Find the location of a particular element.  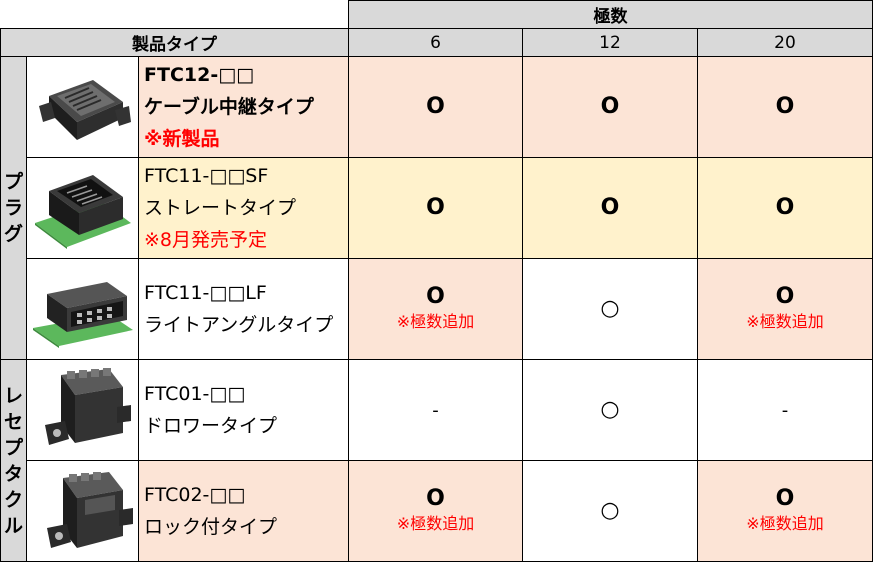

model-number: FTC02-□□ is located at coordinates (195, 495).